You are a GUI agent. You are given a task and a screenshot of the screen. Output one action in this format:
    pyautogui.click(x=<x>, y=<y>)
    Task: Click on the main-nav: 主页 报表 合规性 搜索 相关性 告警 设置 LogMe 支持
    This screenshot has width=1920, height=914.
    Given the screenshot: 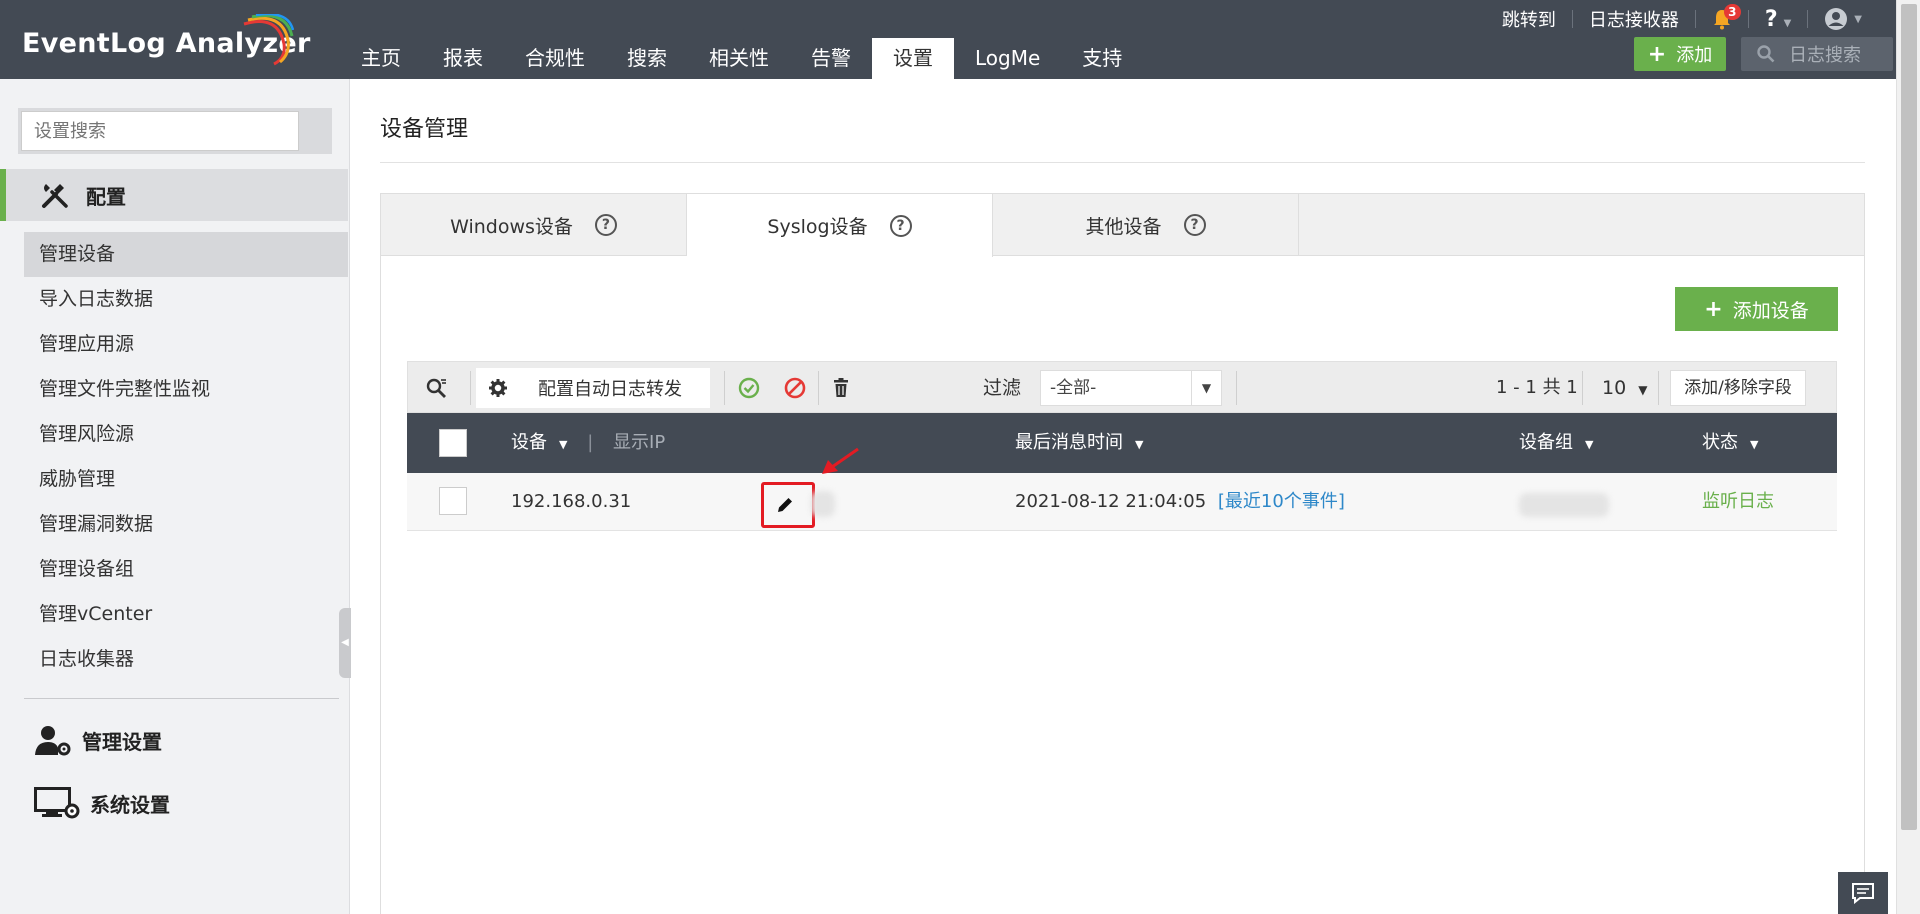 What is the action you would take?
    pyautogui.click(x=741, y=58)
    